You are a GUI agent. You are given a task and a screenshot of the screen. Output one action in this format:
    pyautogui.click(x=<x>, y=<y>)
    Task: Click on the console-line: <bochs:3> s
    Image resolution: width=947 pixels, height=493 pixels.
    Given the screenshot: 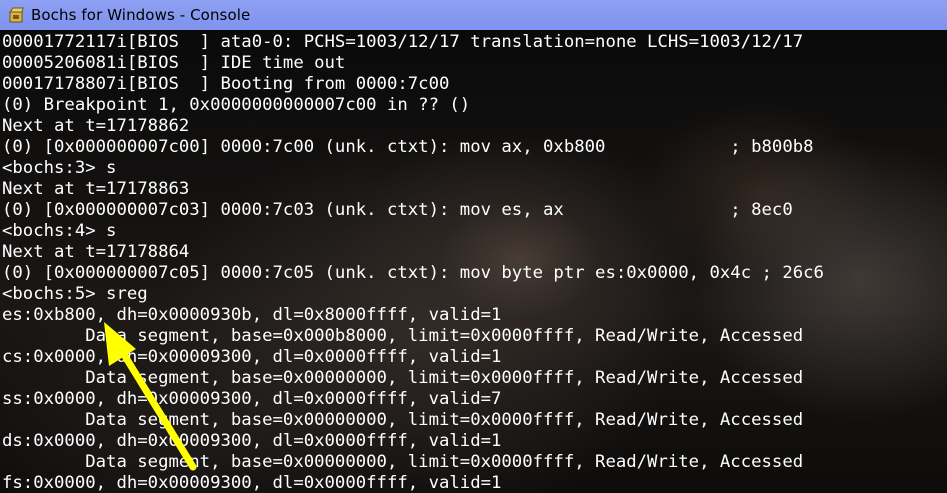 What is the action you would take?
    pyautogui.click(x=59, y=168)
    